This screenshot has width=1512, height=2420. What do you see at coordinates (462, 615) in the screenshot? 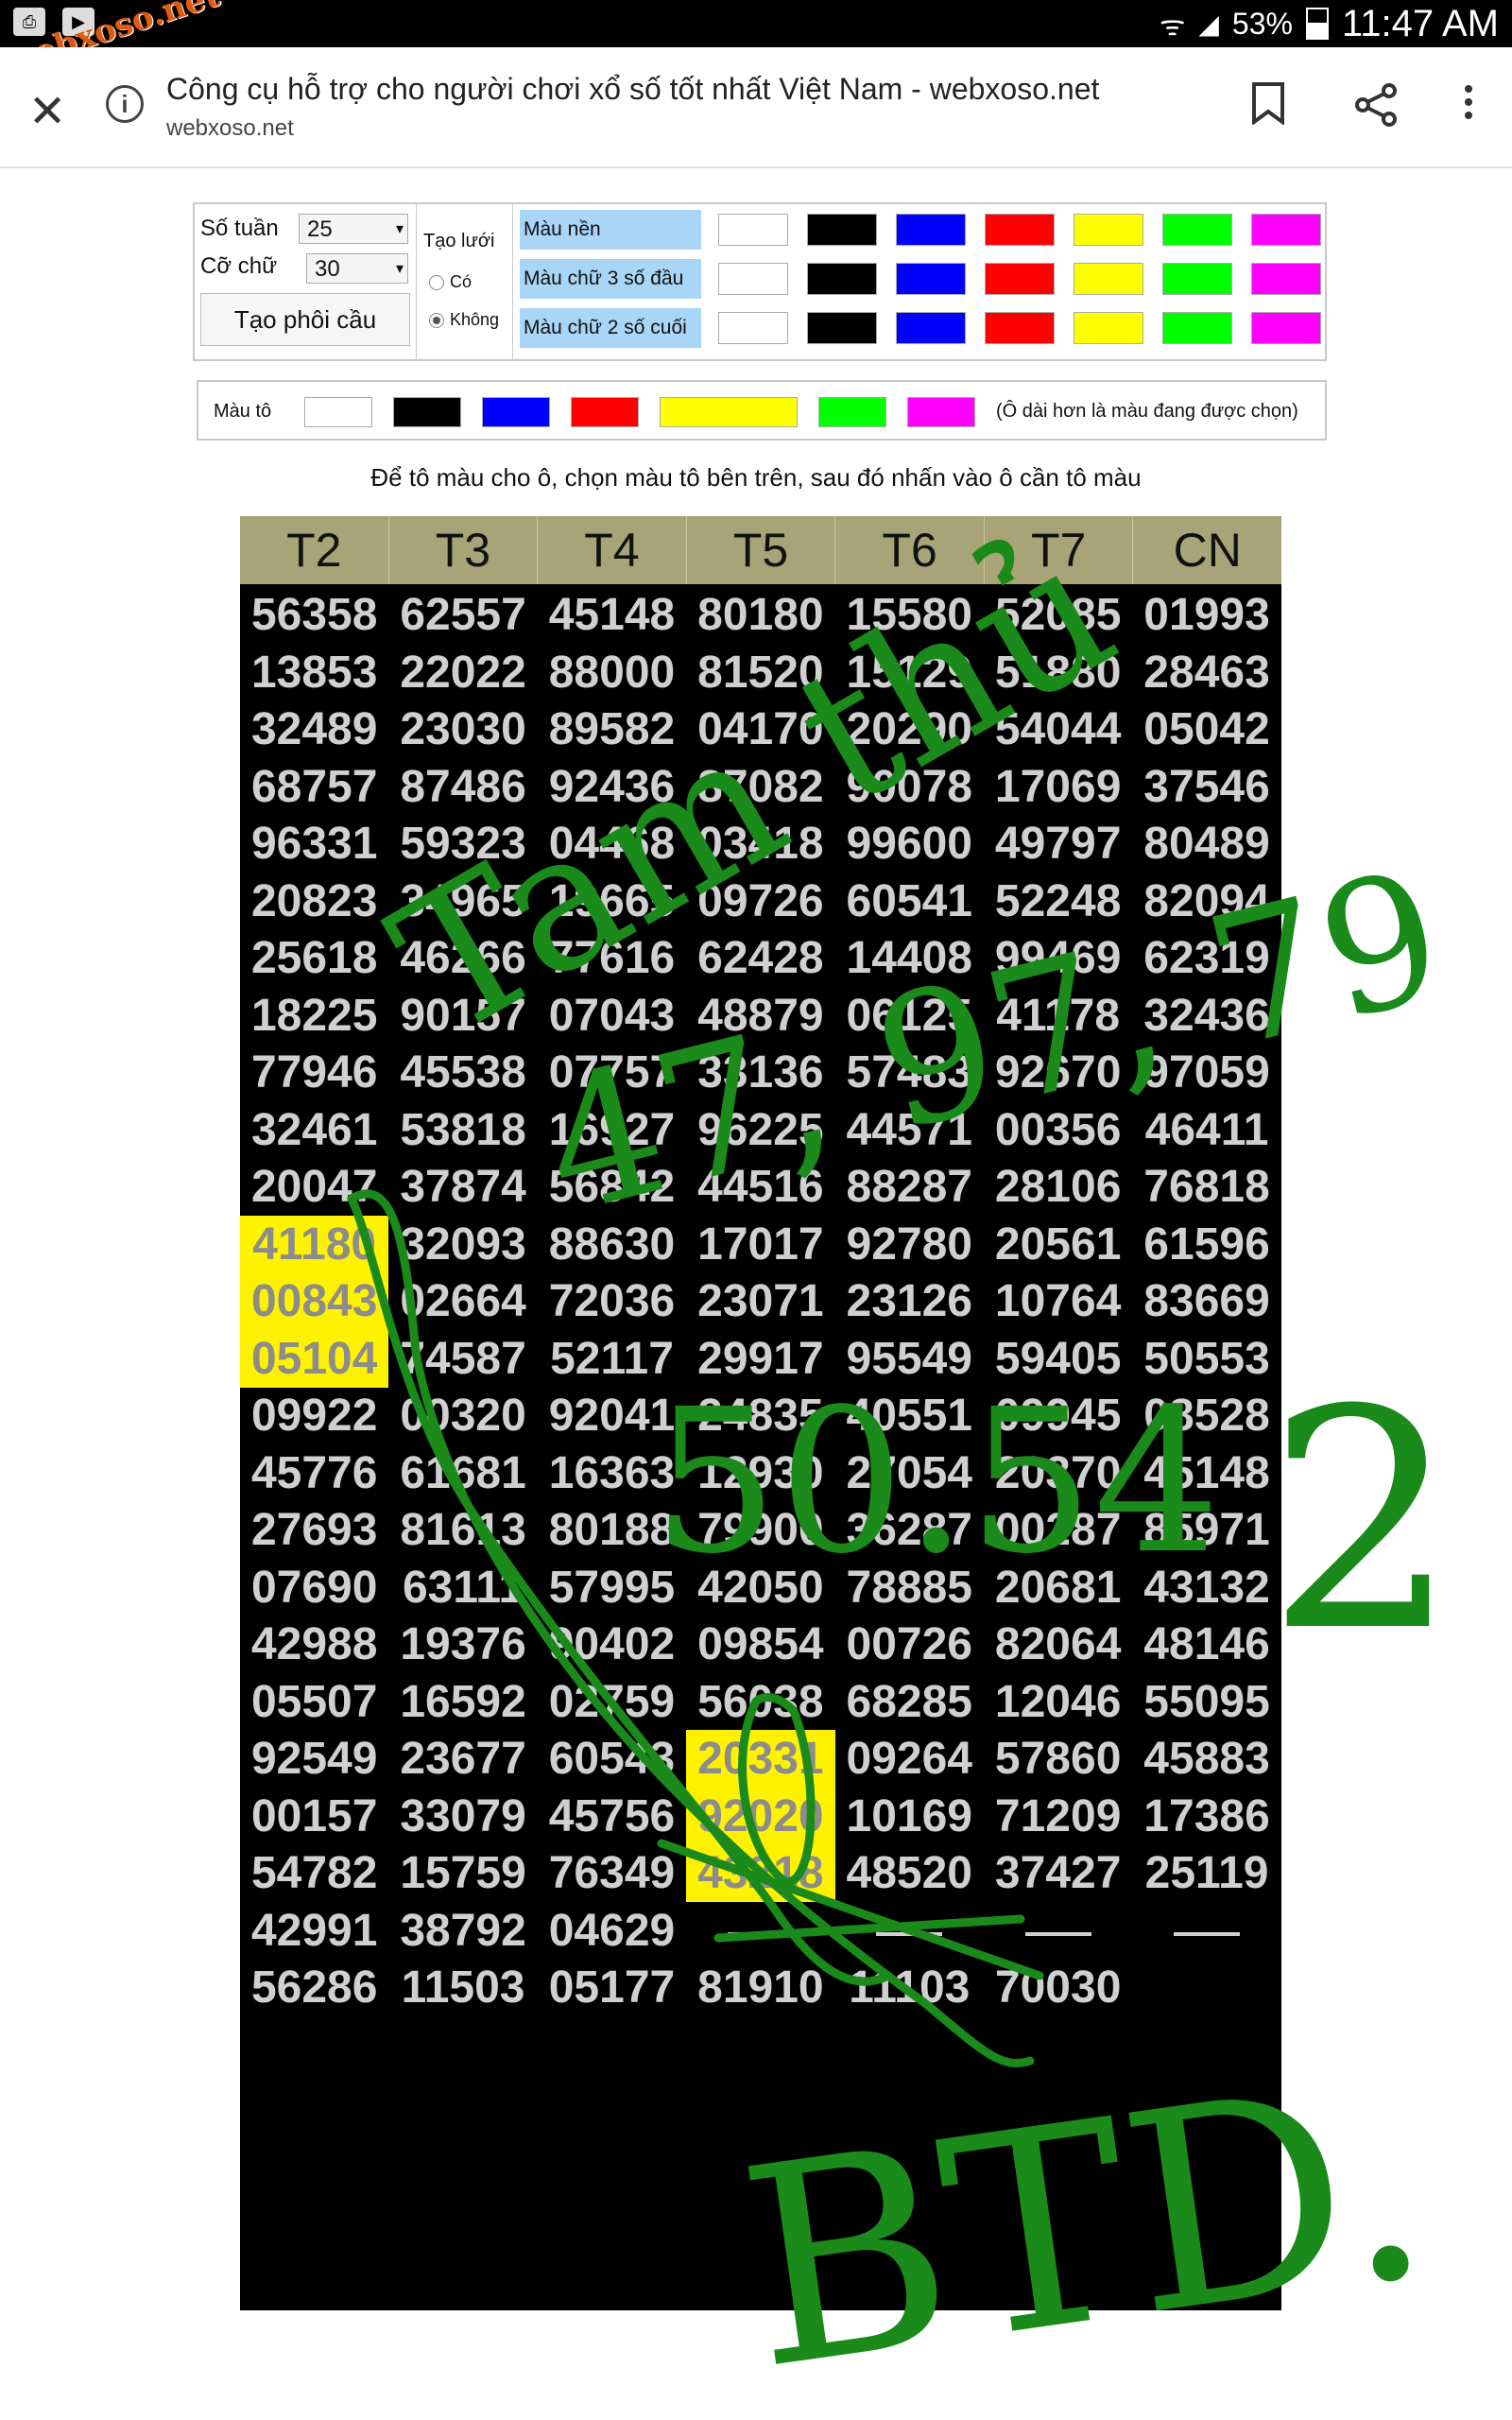
I see `number-cell: 62557` at bounding box center [462, 615].